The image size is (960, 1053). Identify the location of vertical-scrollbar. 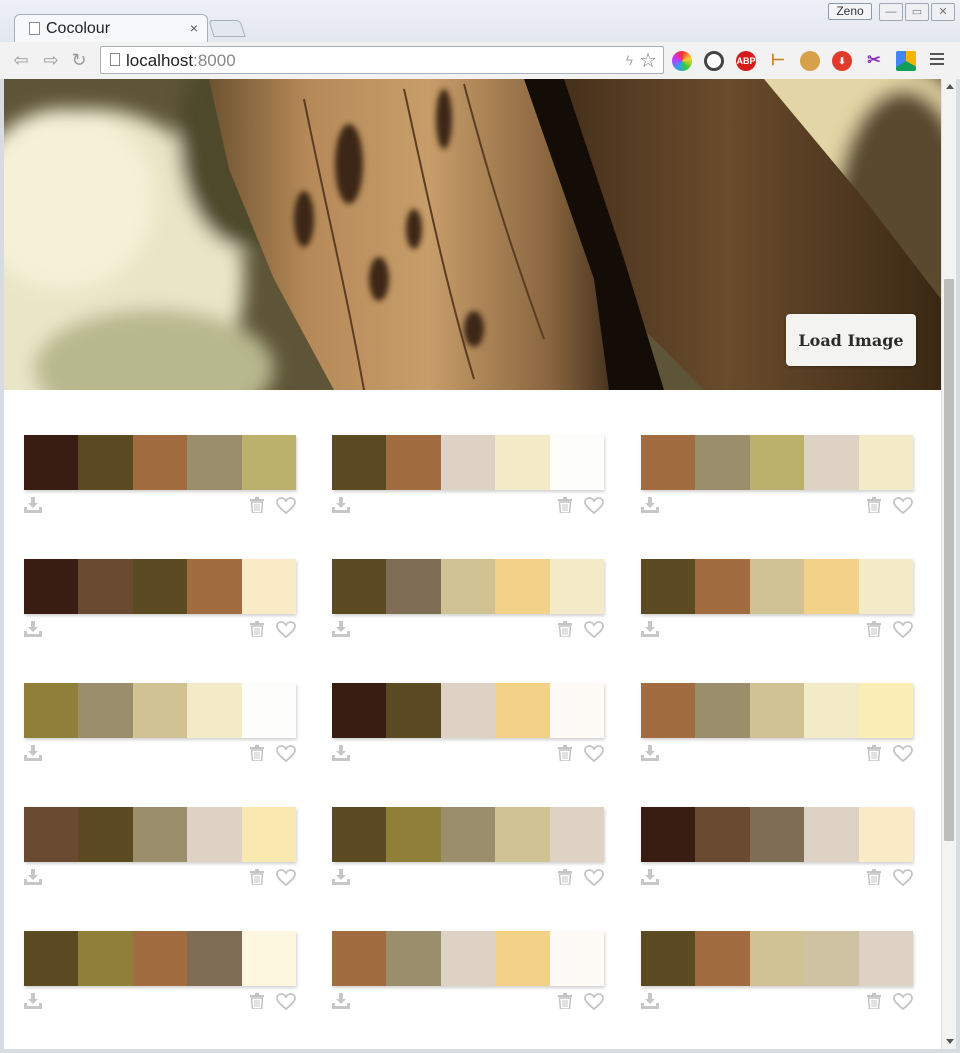
(948, 564).